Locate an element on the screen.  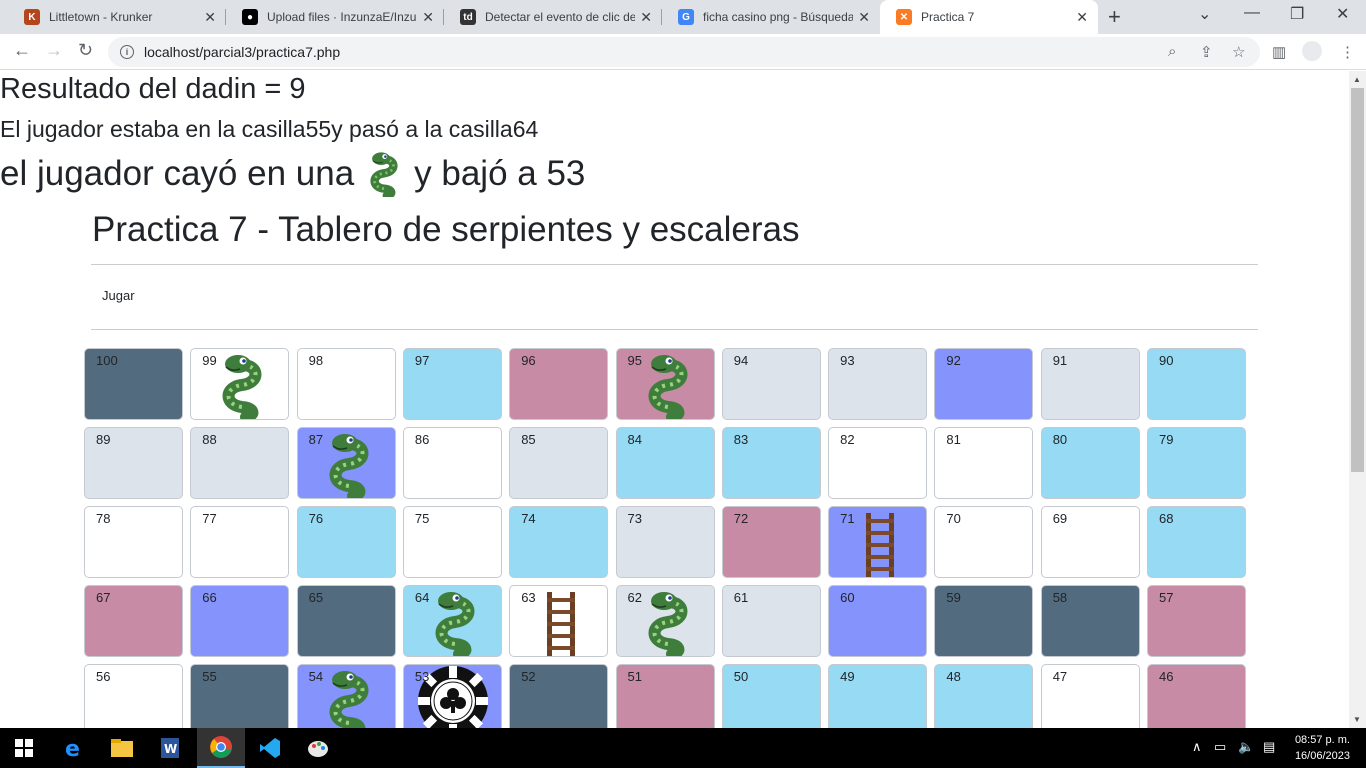
notification-icon: ▤ is located at coordinates (1269, 747).